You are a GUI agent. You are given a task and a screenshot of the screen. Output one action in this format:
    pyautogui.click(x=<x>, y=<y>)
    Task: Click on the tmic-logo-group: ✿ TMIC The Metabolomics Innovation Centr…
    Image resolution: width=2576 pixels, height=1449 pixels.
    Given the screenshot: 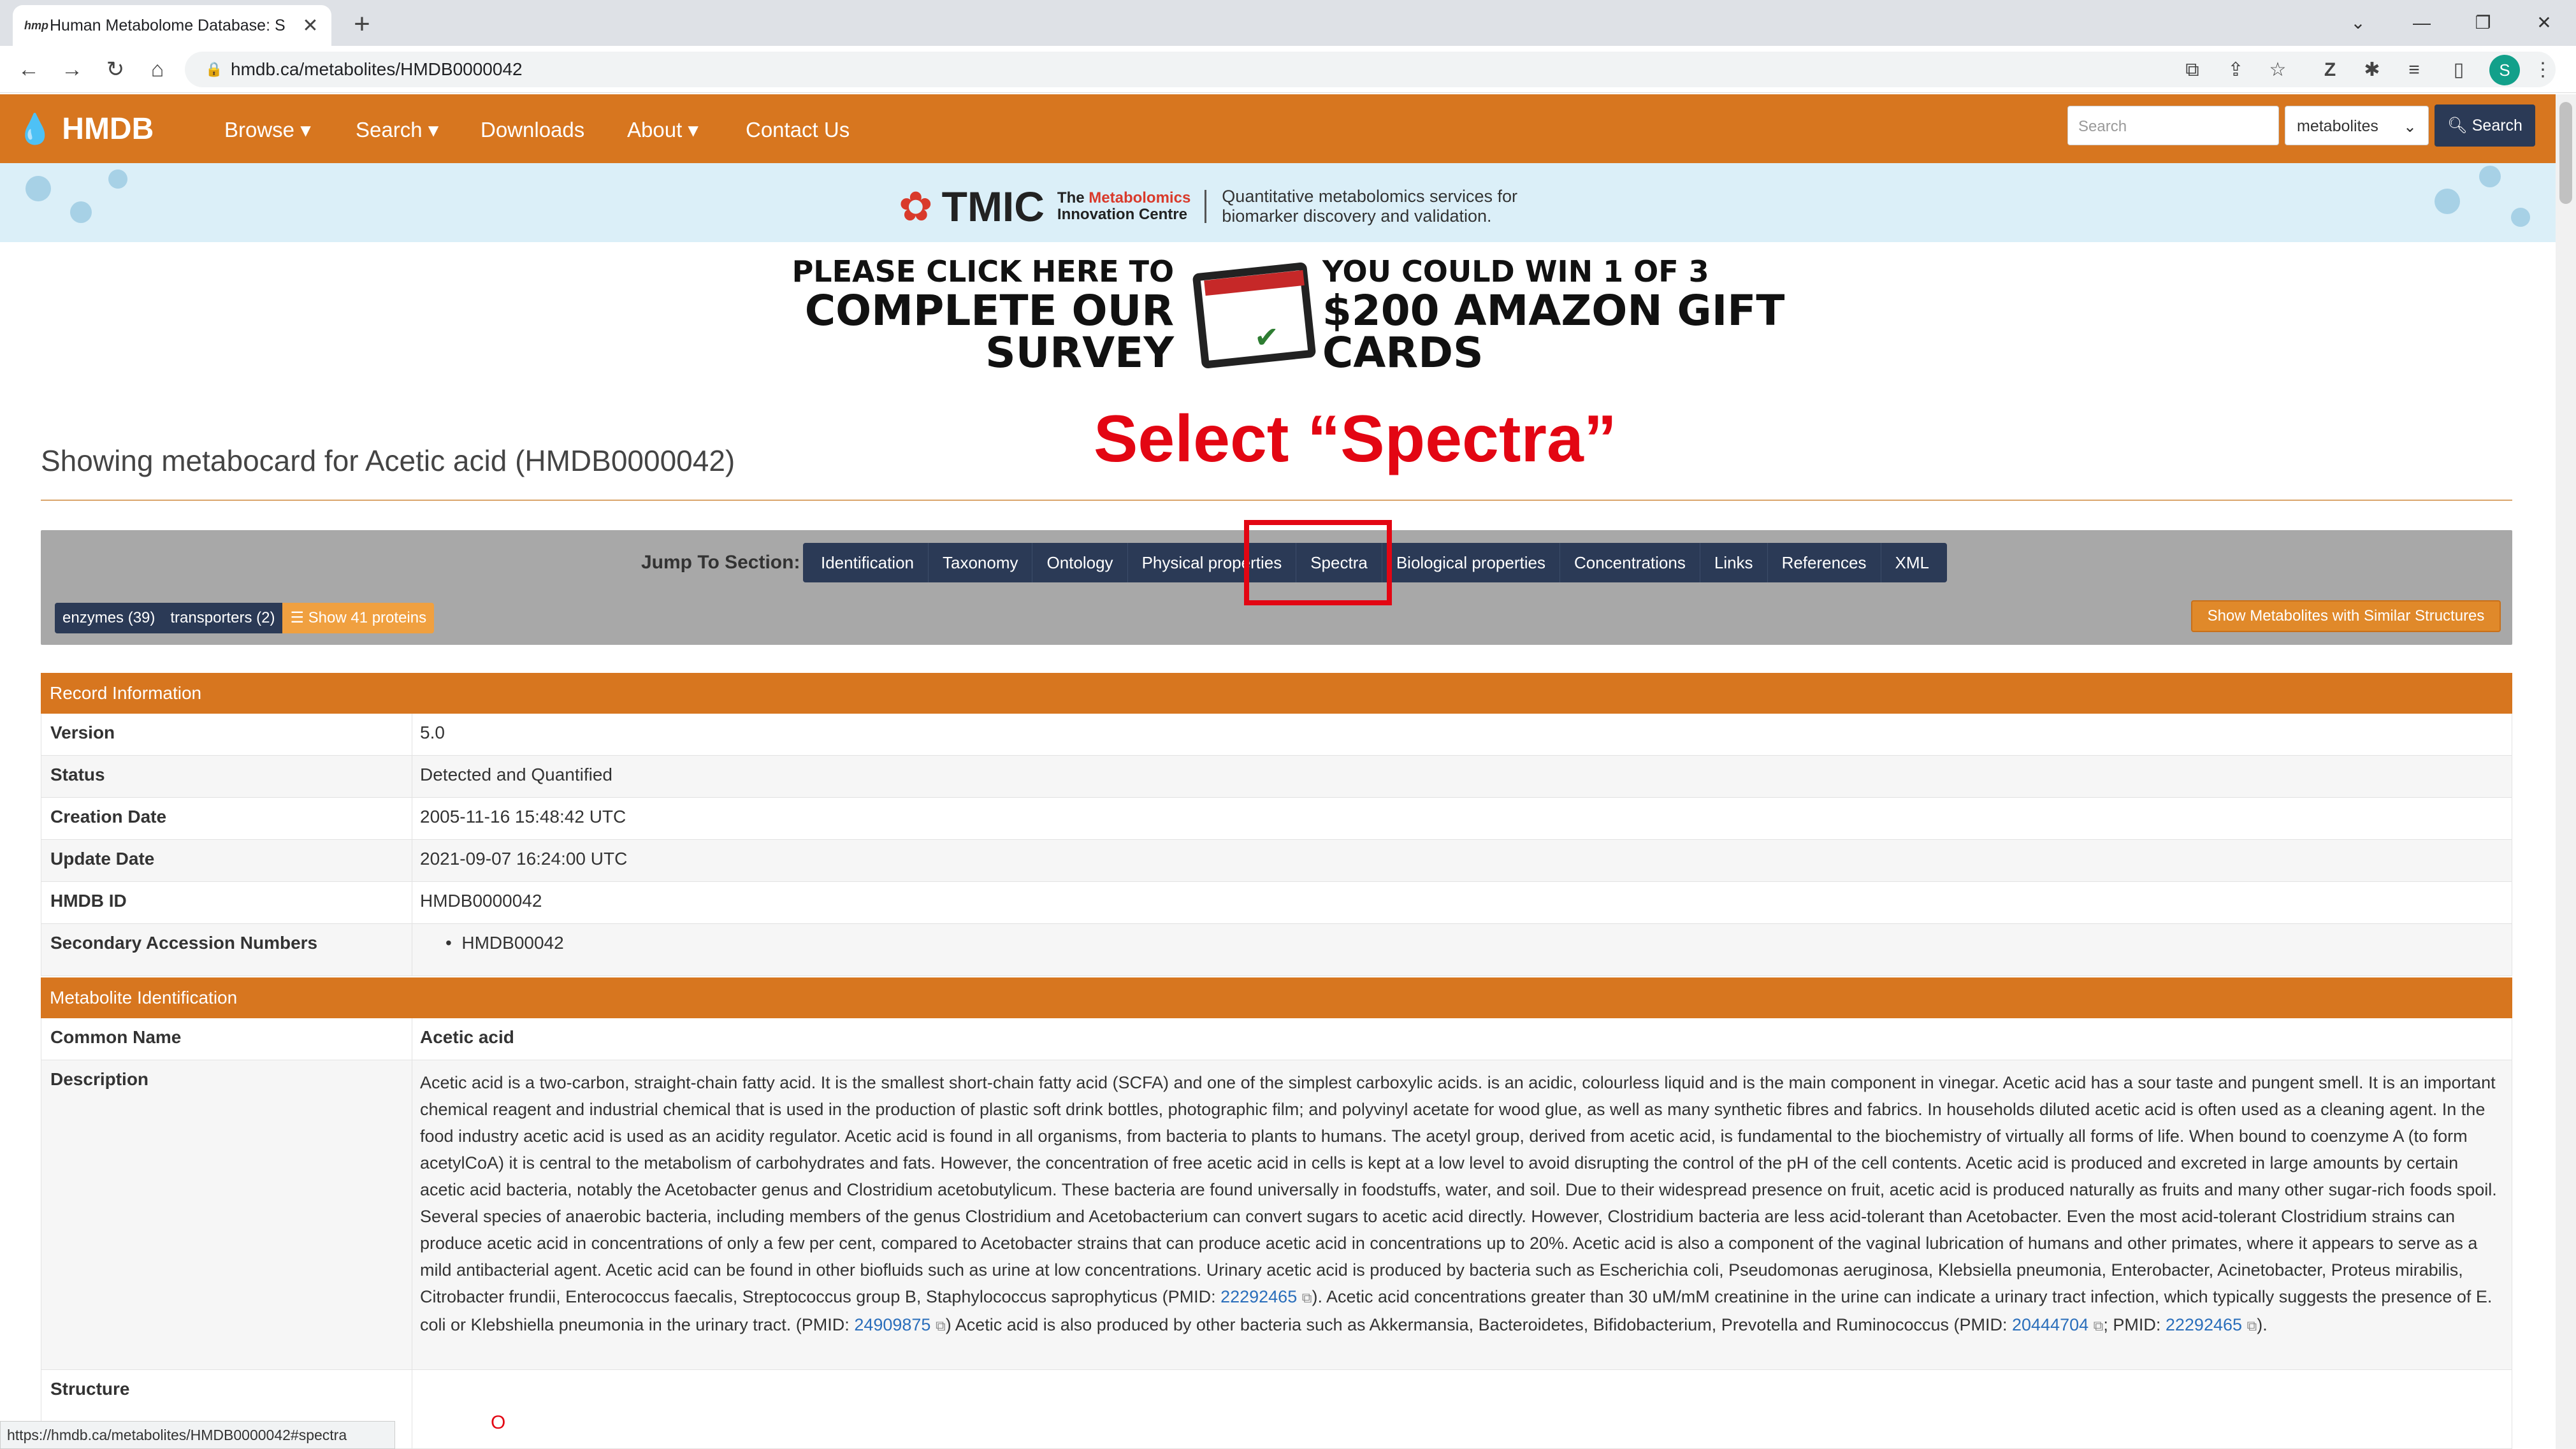 What is the action you would take?
    pyautogui.click(x=1208, y=206)
    